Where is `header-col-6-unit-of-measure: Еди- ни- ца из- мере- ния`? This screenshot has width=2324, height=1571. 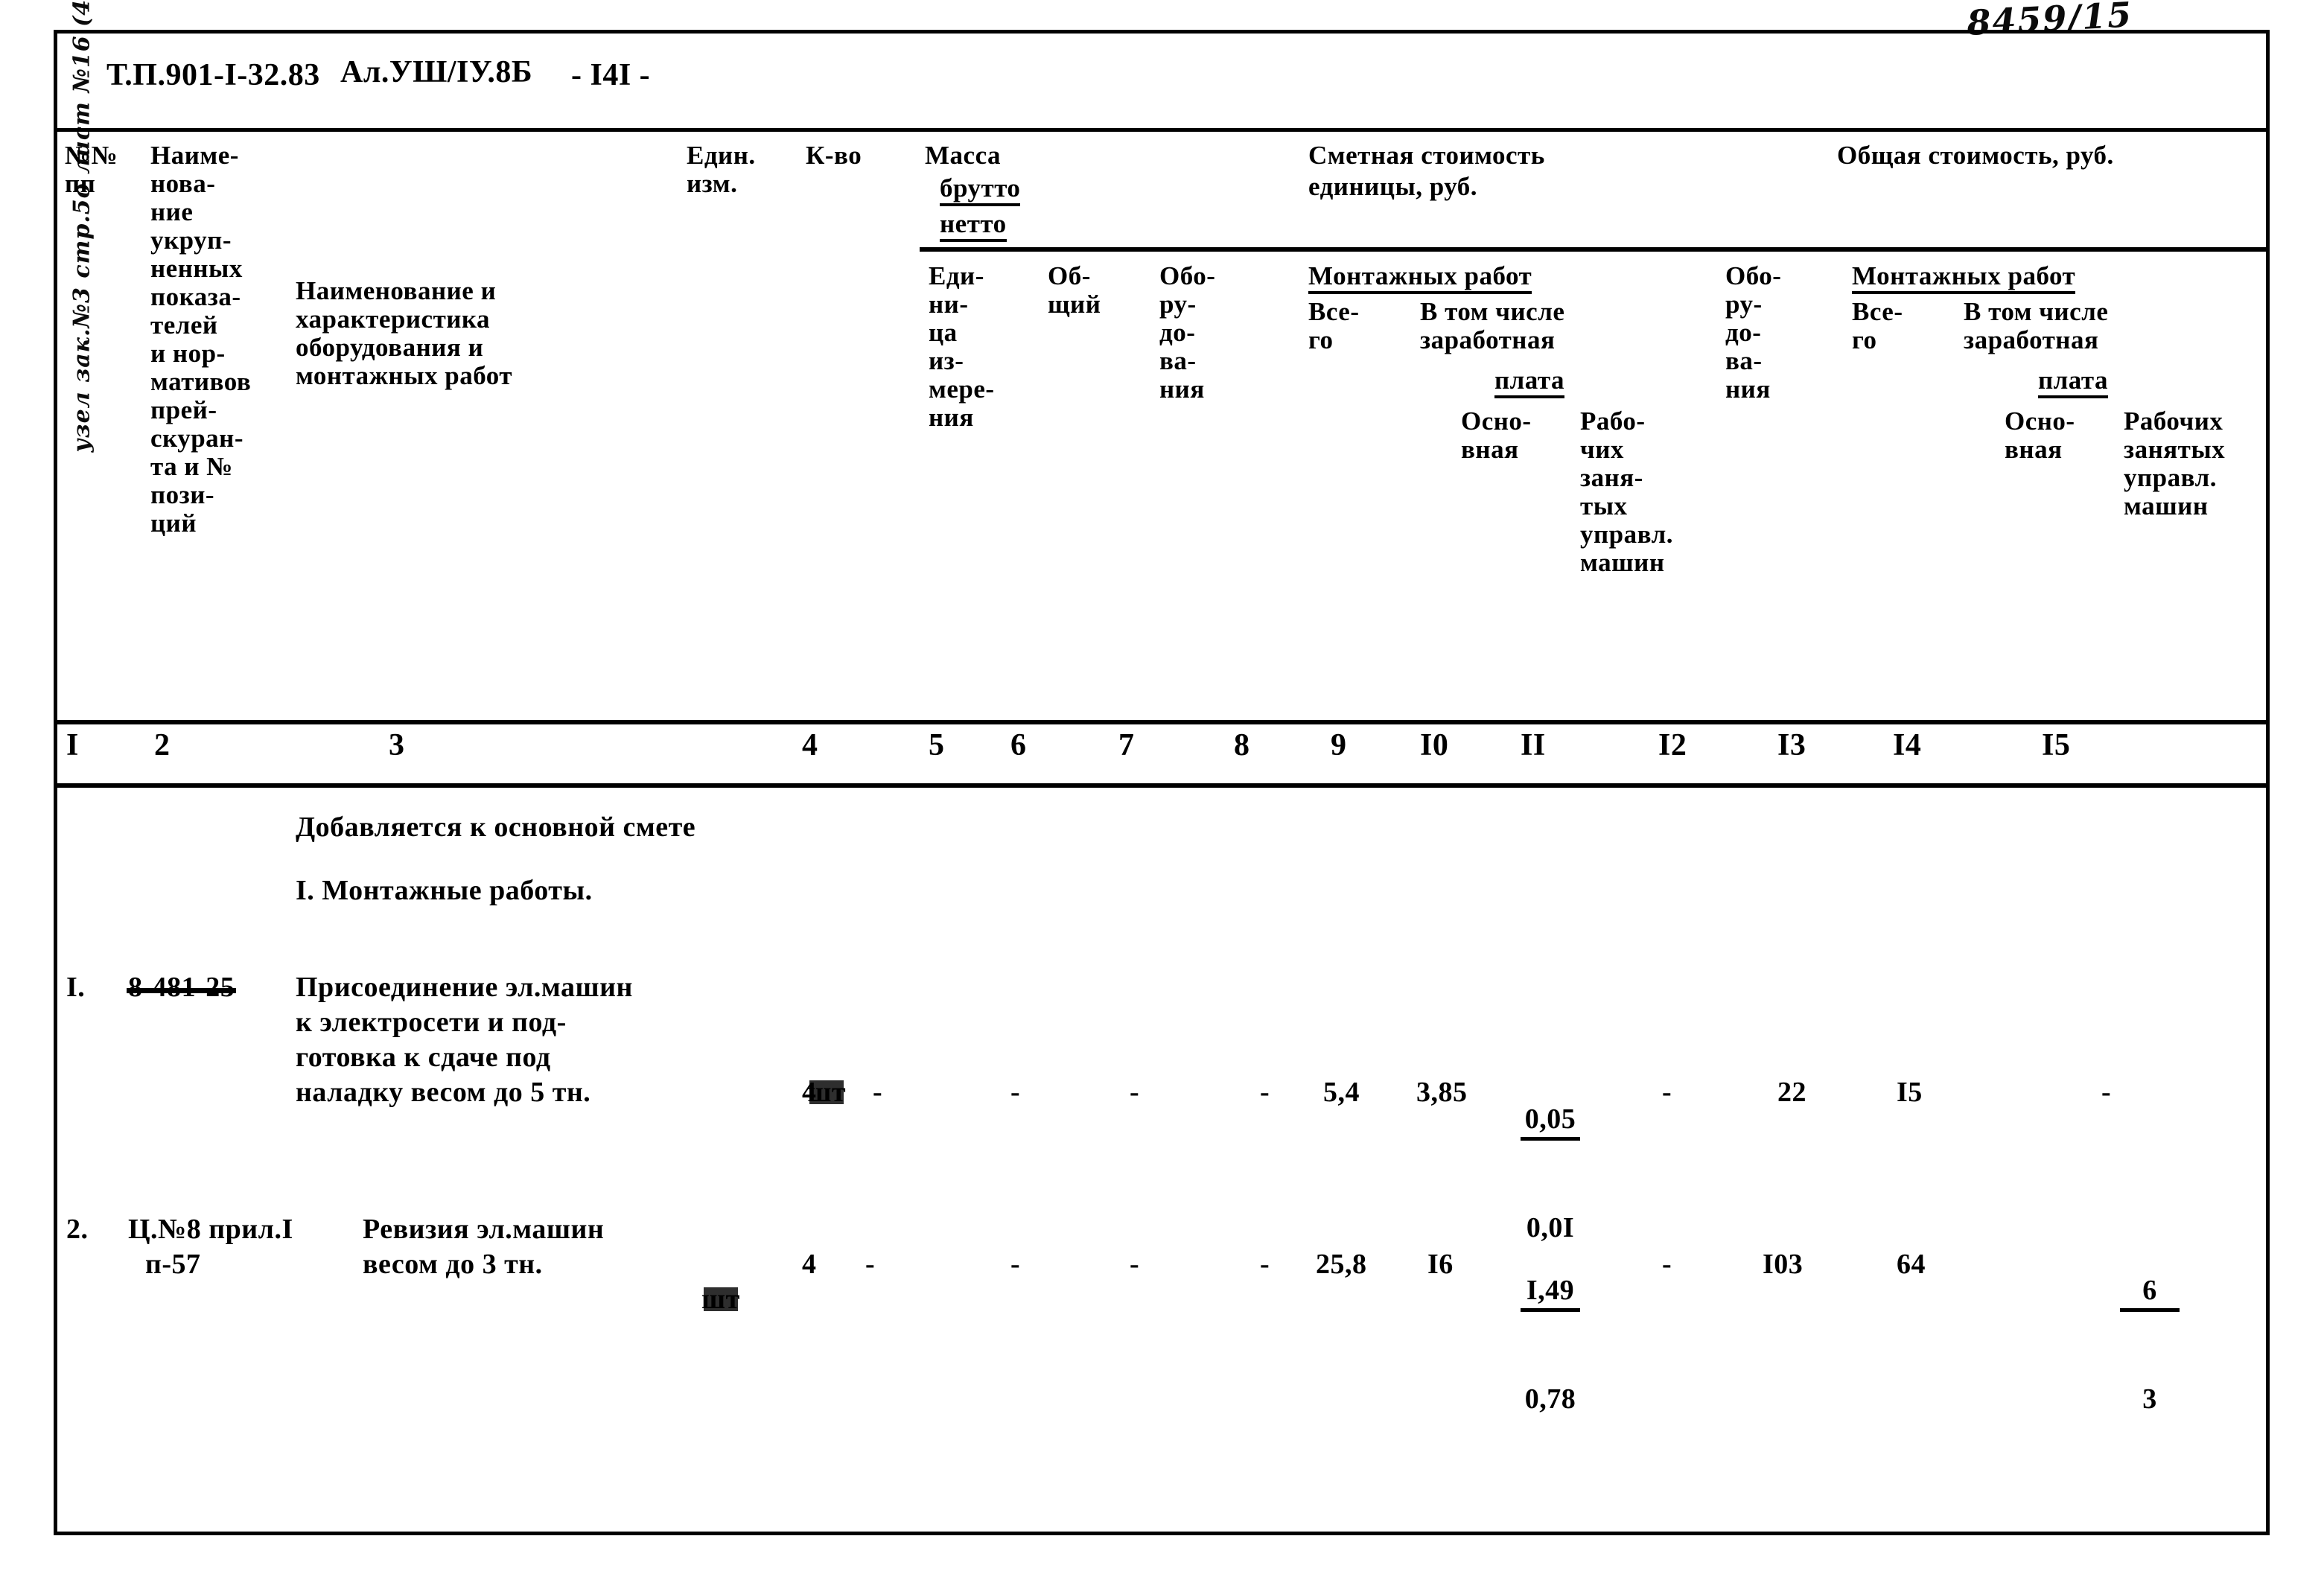 header-col-6-unit-of-measure: Еди- ни- ца из- мере- ния is located at coordinates (962, 346).